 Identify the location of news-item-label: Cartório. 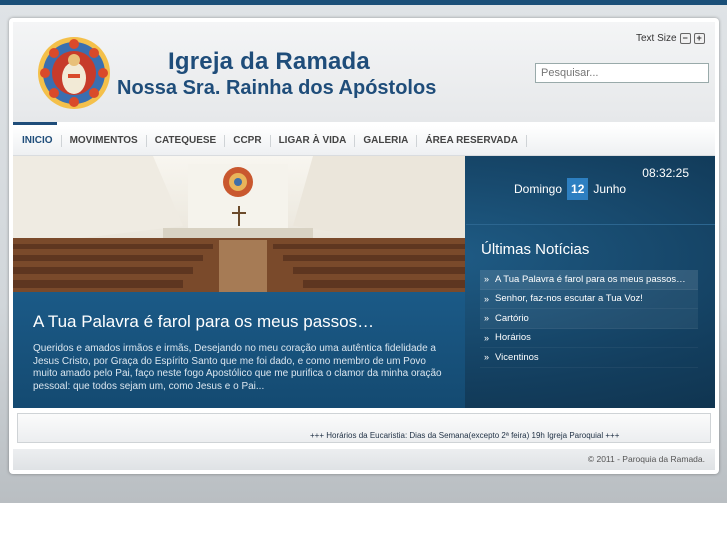
(512, 318).